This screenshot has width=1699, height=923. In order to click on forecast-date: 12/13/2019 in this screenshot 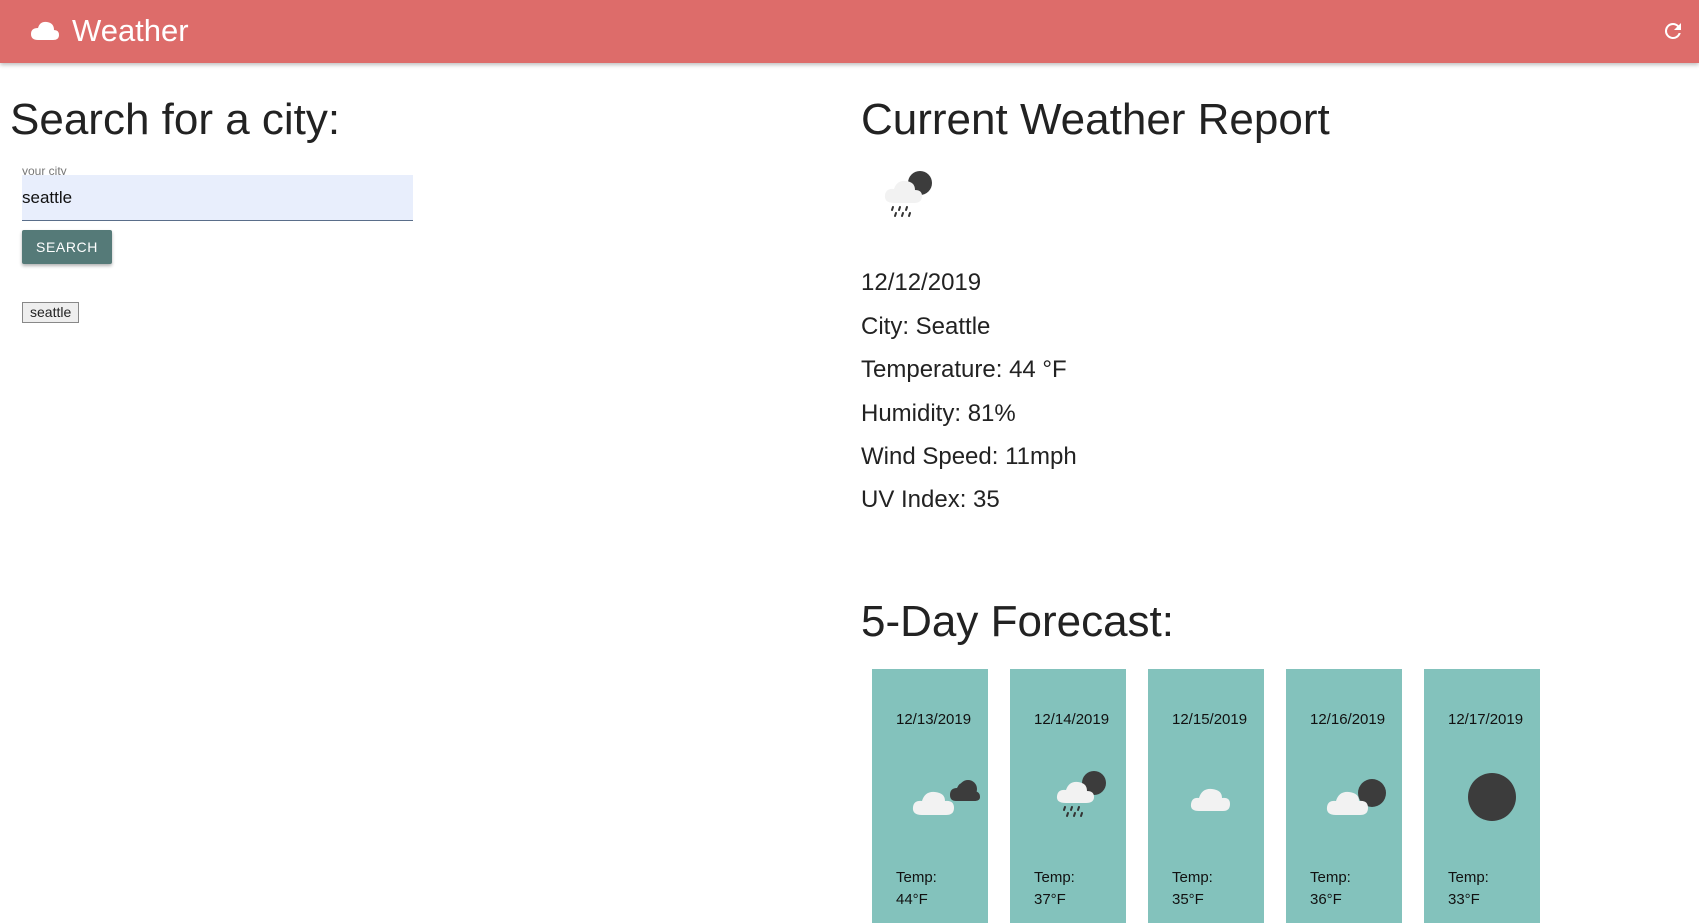, I will do `click(934, 719)`.